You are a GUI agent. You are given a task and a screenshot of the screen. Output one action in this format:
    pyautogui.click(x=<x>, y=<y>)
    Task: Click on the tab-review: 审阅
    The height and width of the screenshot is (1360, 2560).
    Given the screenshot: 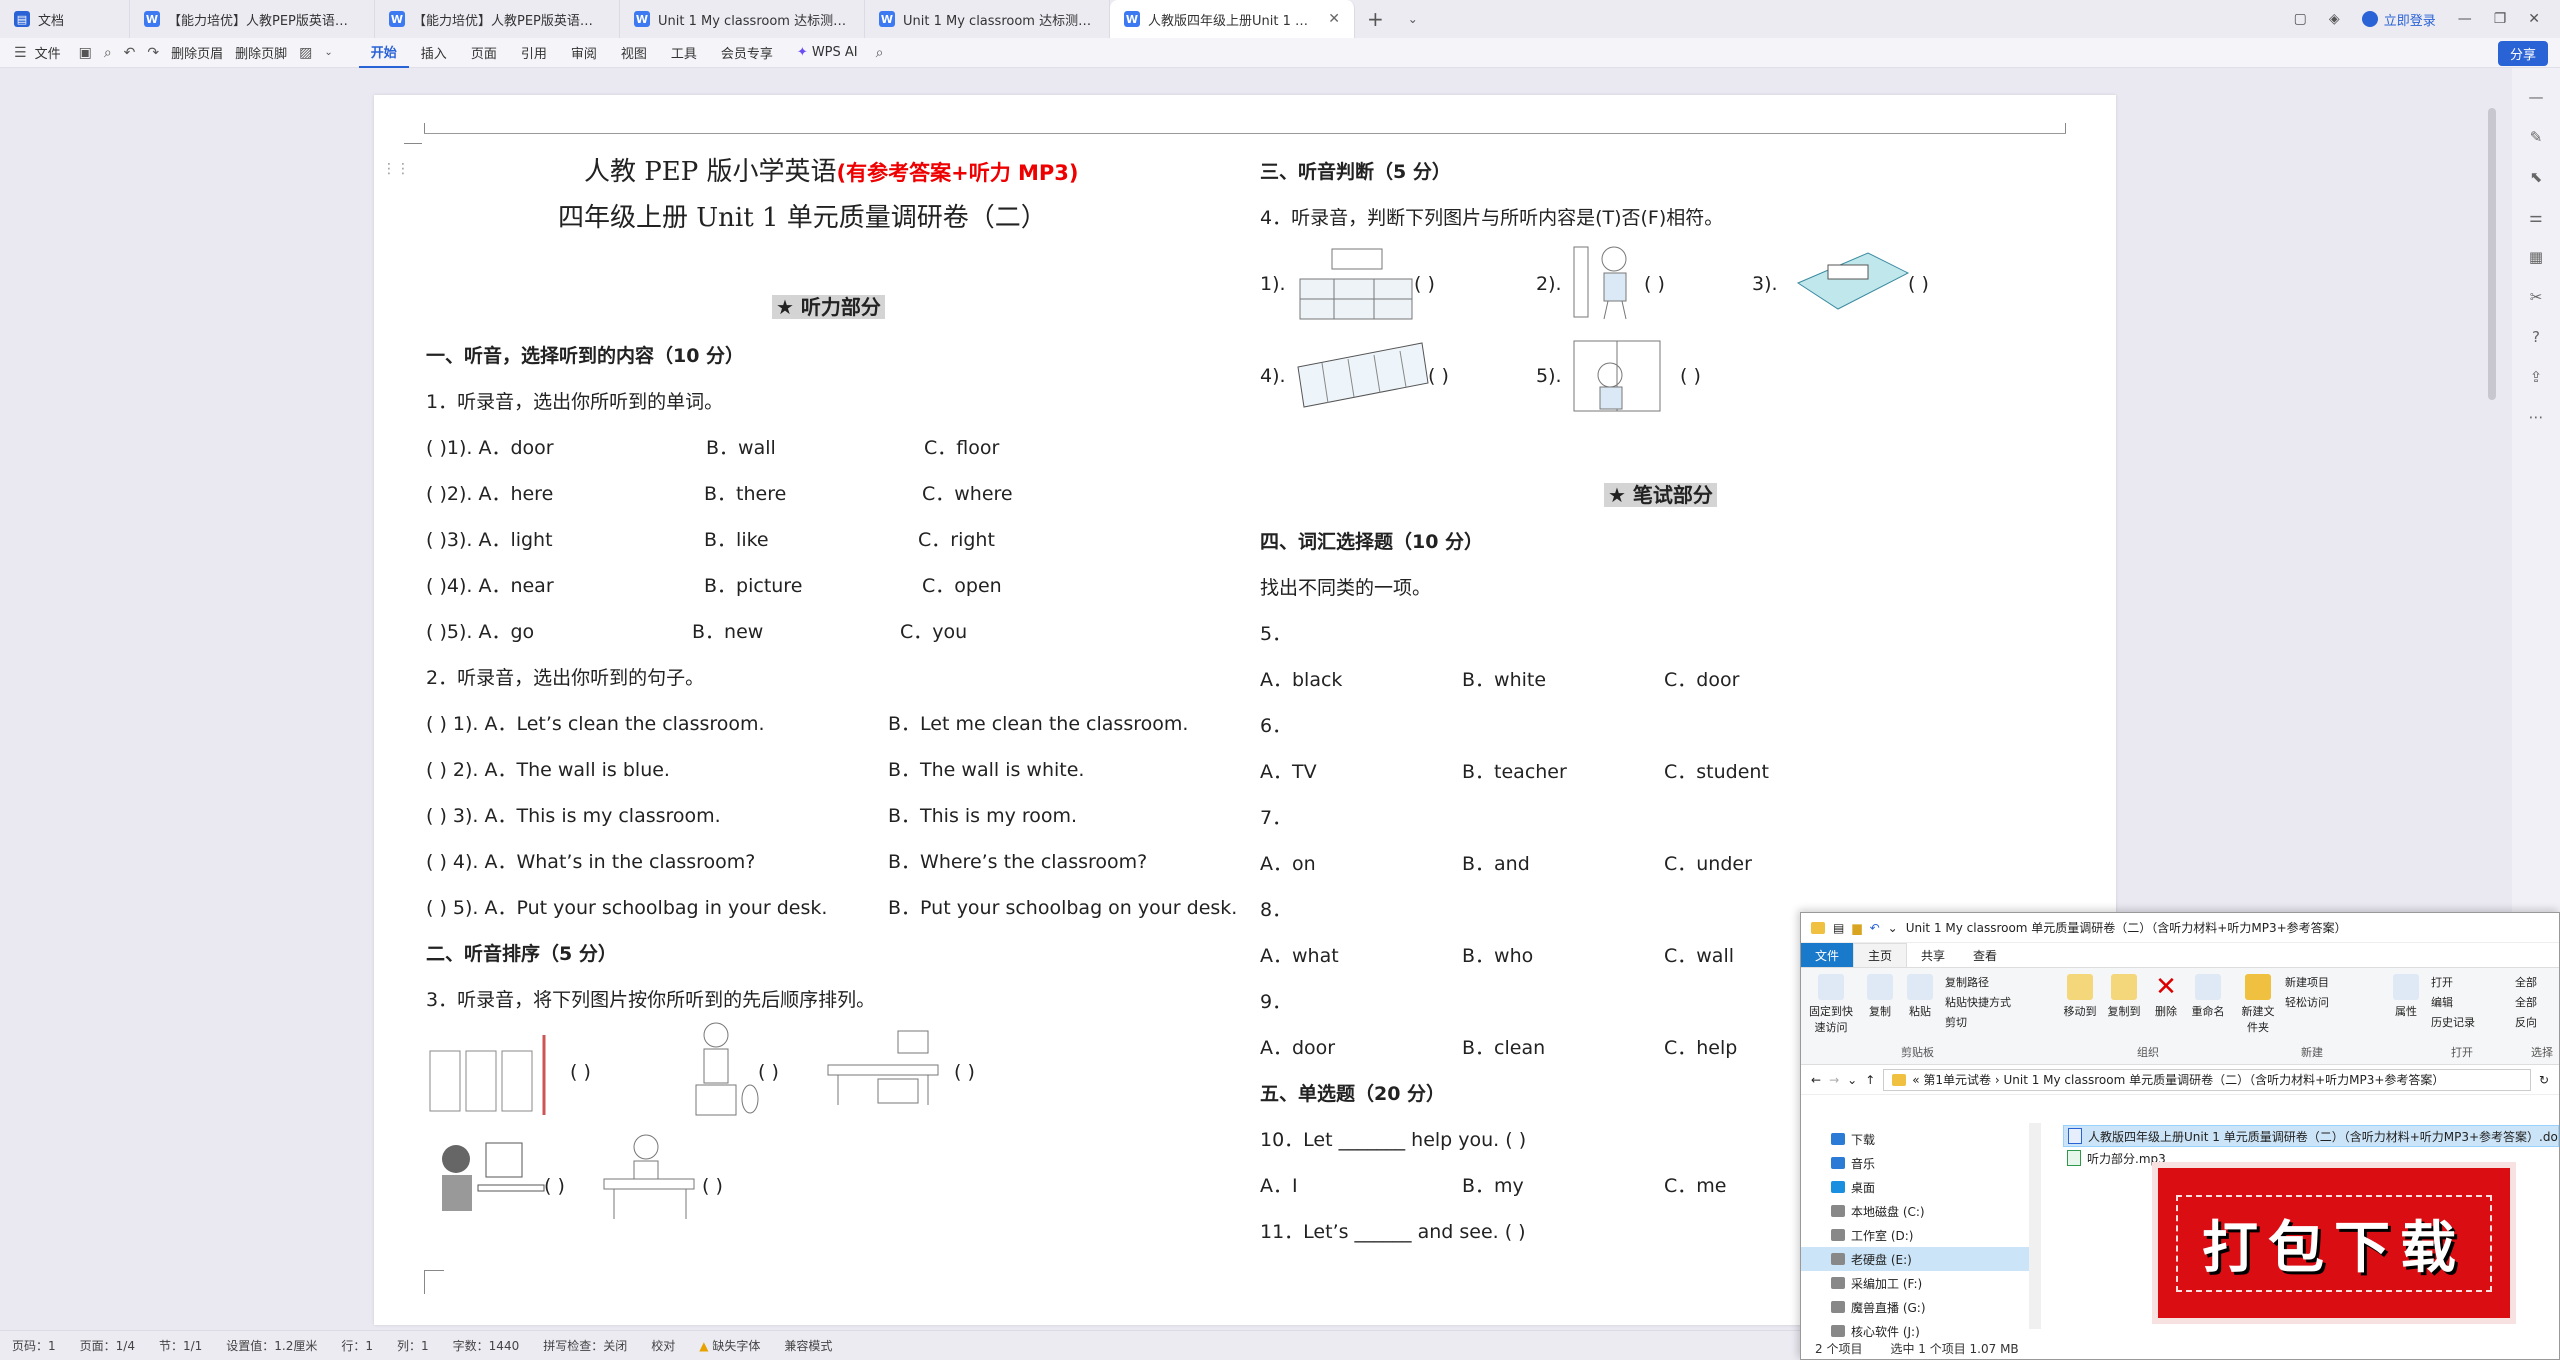 What is the action you would take?
    pyautogui.click(x=584, y=52)
    